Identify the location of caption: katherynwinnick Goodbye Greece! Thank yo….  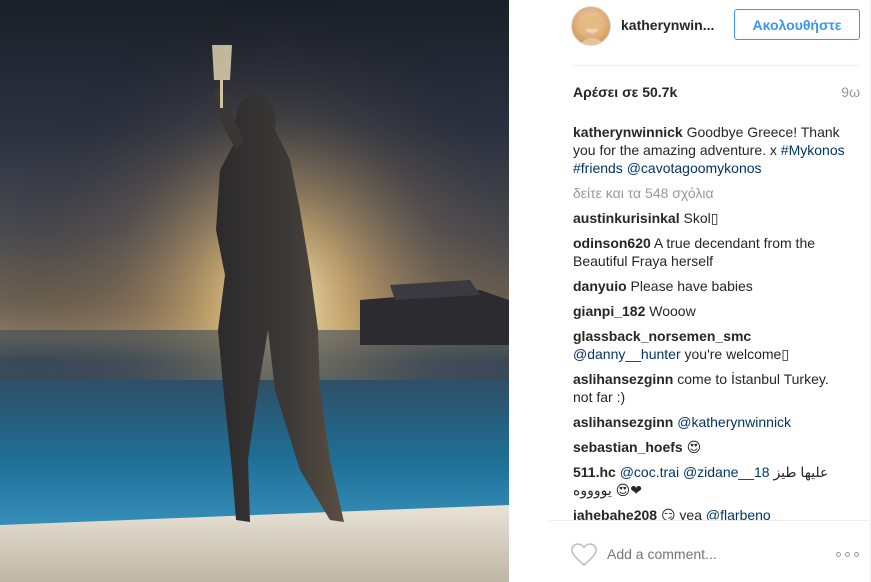
(711, 150).